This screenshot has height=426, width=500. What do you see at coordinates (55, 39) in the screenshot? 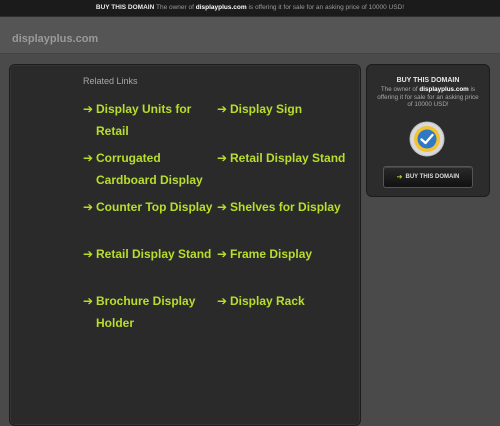
I see `site-title: displayplus.com` at bounding box center [55, 39].